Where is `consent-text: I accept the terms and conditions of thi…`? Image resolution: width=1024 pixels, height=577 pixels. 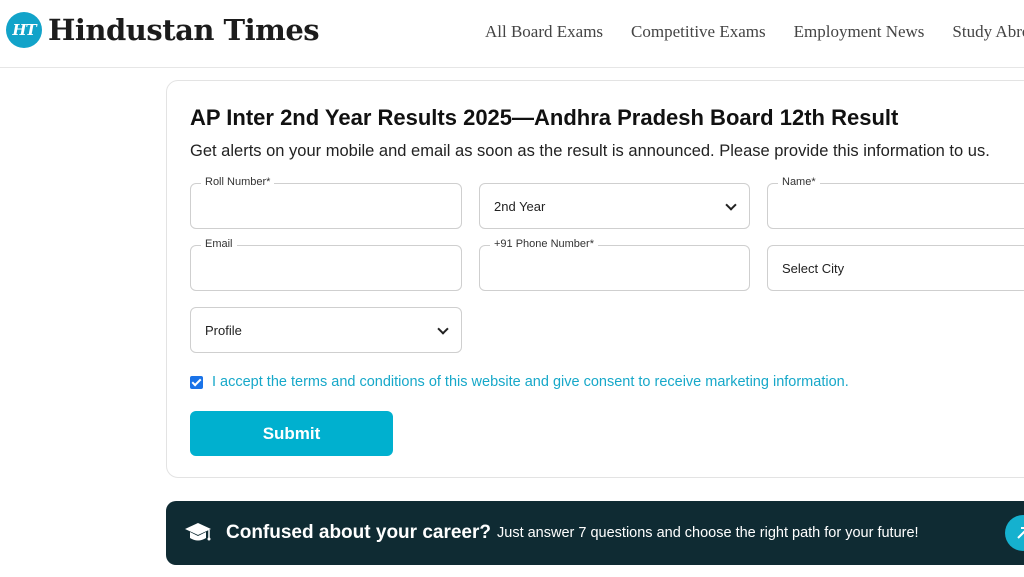
consent-text: I accept the terms and conditions of thi… is located at coordinates (530, 382).